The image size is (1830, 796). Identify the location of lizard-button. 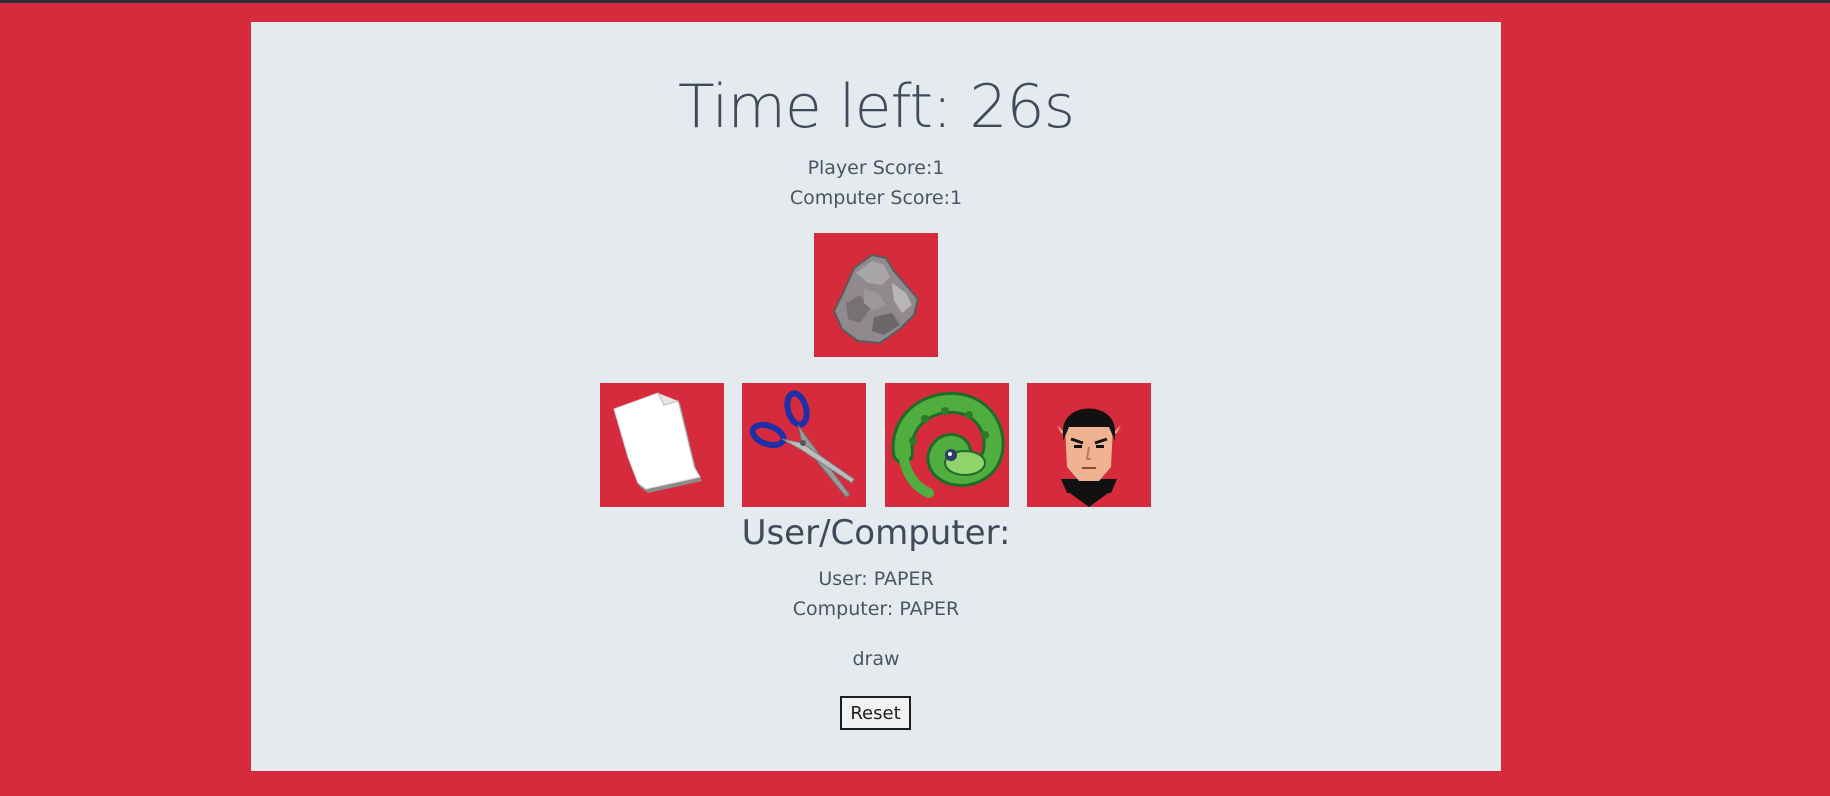
(947, 445).